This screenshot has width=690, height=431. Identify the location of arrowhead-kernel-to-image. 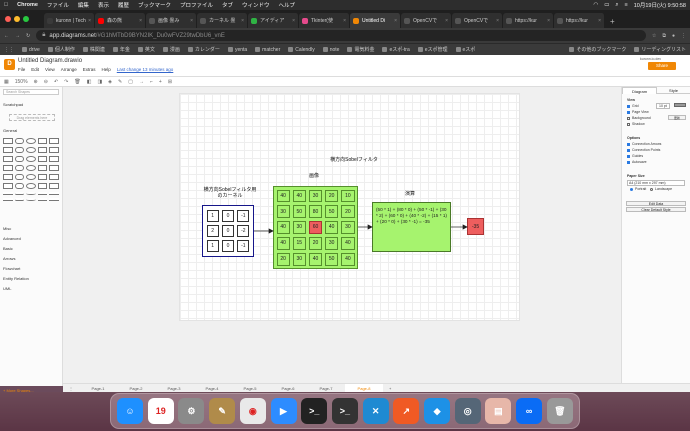
(271, 231).